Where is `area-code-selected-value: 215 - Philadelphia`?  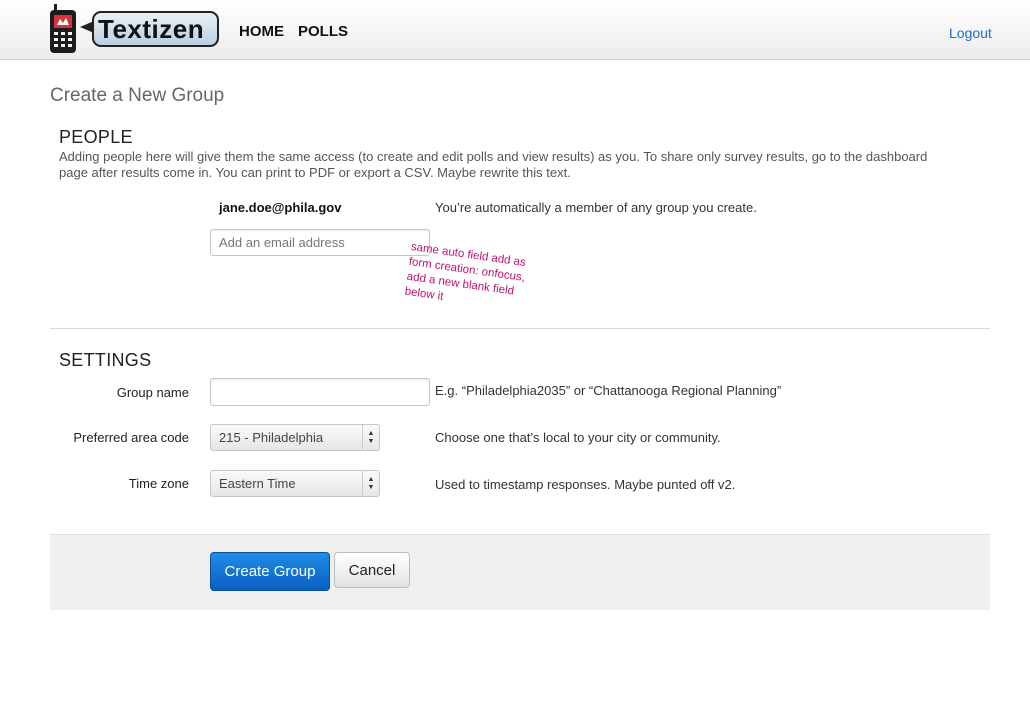
area-code-selected-value: 215 - Philadelphia is located at coordinates (271, 437).